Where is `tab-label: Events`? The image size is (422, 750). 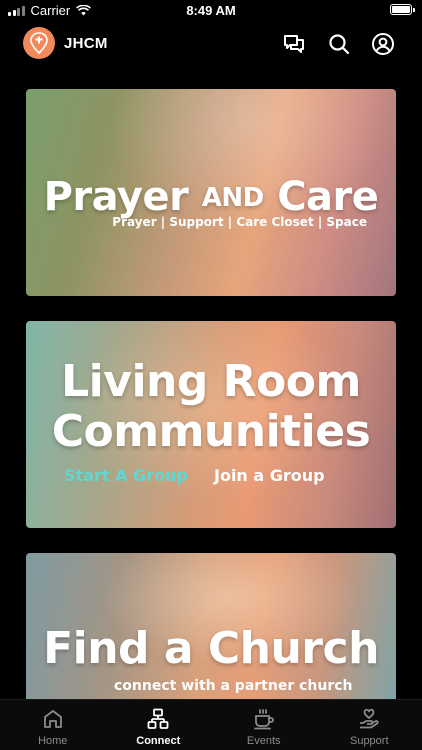 tab-label: Events is located at coordinates (263, 741).